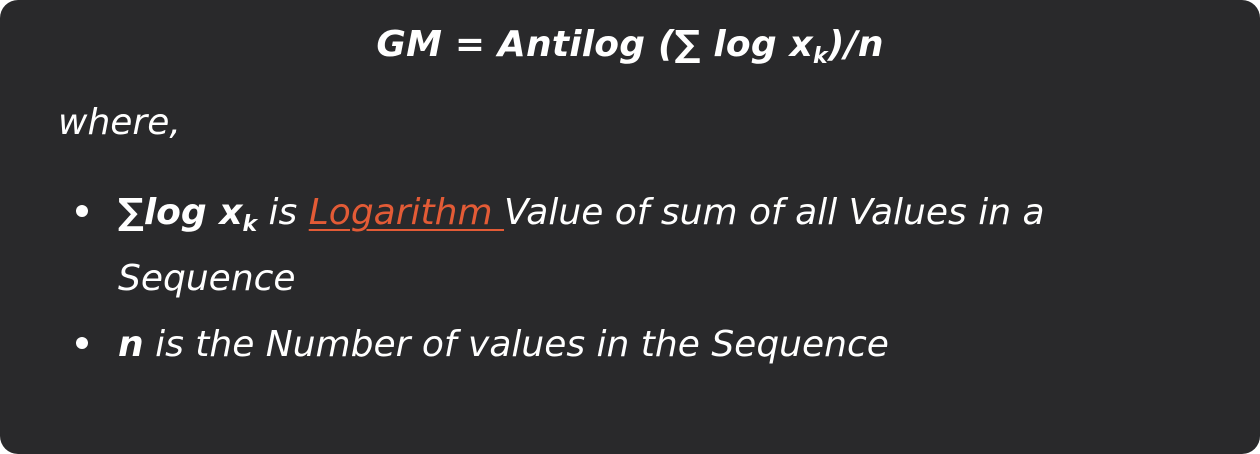 This screenshot has width=1260, height=454. What do you see at coordinates (406, 212) in the screenshot?
I see `logarithm-link: Logarithm` at bounding box center [406, 212].